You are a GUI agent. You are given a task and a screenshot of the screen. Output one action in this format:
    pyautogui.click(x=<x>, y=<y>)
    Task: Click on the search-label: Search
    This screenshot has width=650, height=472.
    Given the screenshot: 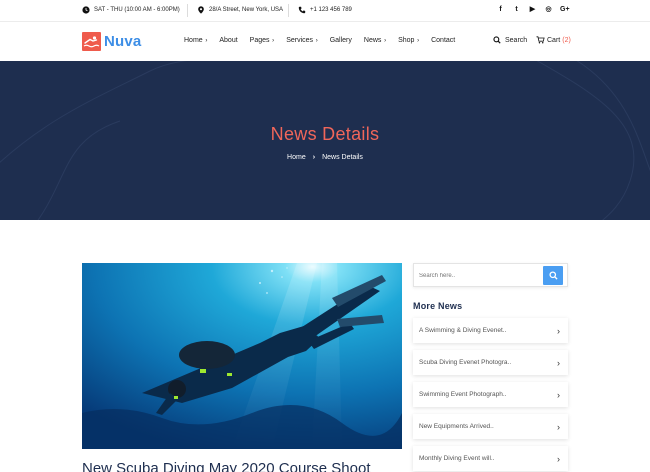 What is the action you would take?
    pyautogui.click(x=516, y=40)
    